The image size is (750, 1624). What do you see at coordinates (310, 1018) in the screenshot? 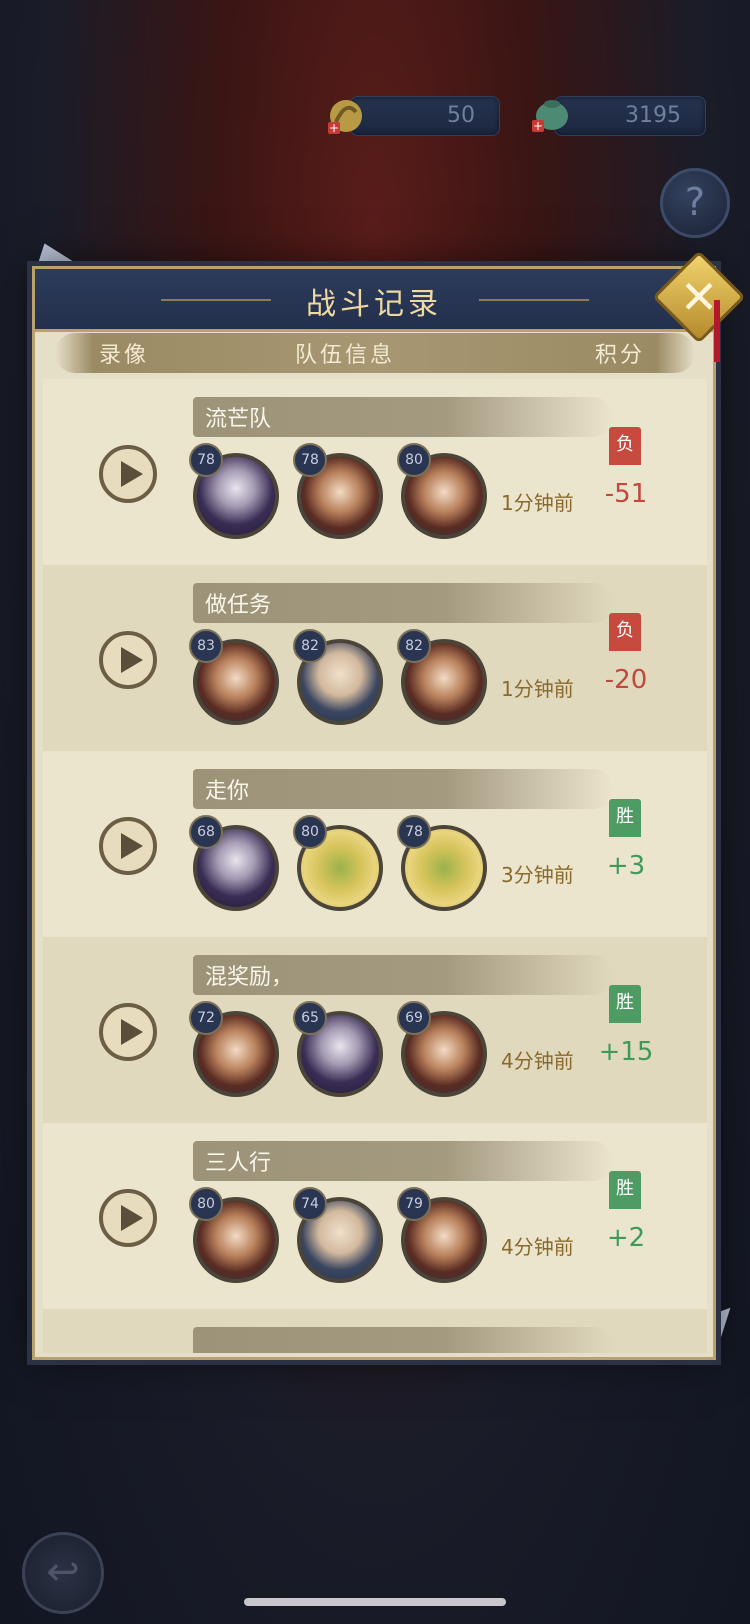
I see `hero-level-badge: 65` at bounding box center [310, 1018].